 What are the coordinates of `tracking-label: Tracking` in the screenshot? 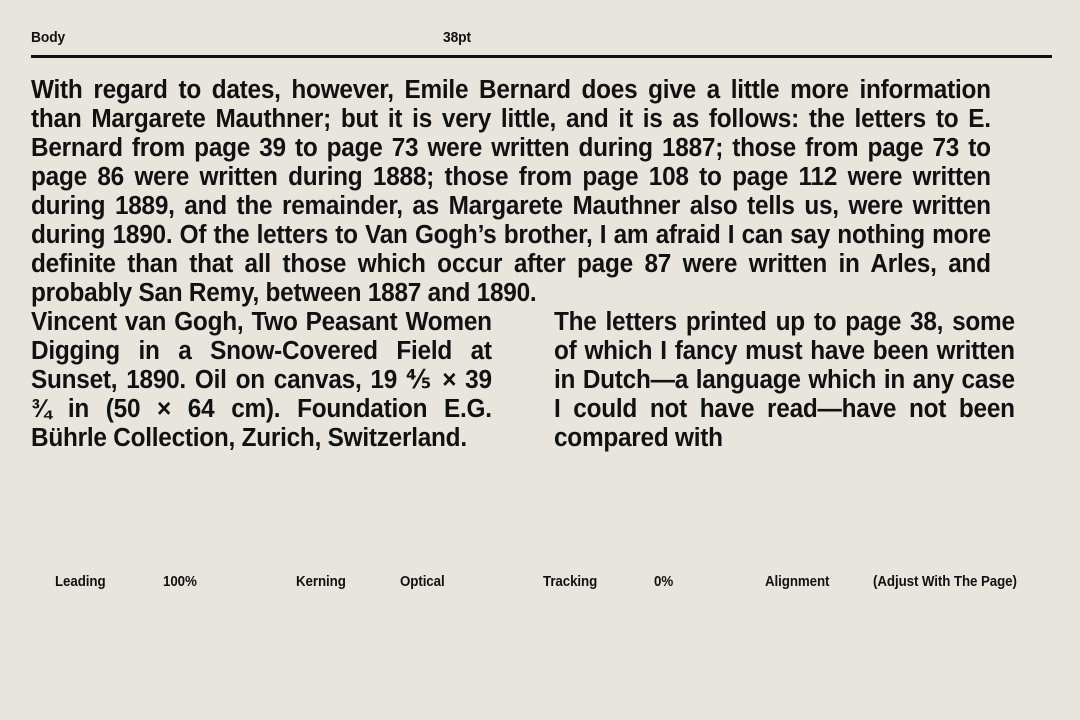 It's located at (570, 582).